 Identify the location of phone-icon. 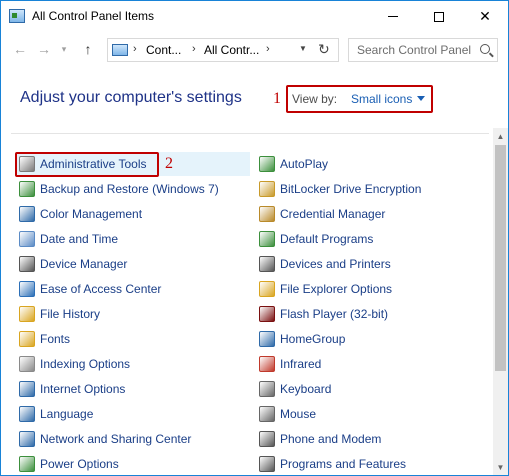
(267, 439).